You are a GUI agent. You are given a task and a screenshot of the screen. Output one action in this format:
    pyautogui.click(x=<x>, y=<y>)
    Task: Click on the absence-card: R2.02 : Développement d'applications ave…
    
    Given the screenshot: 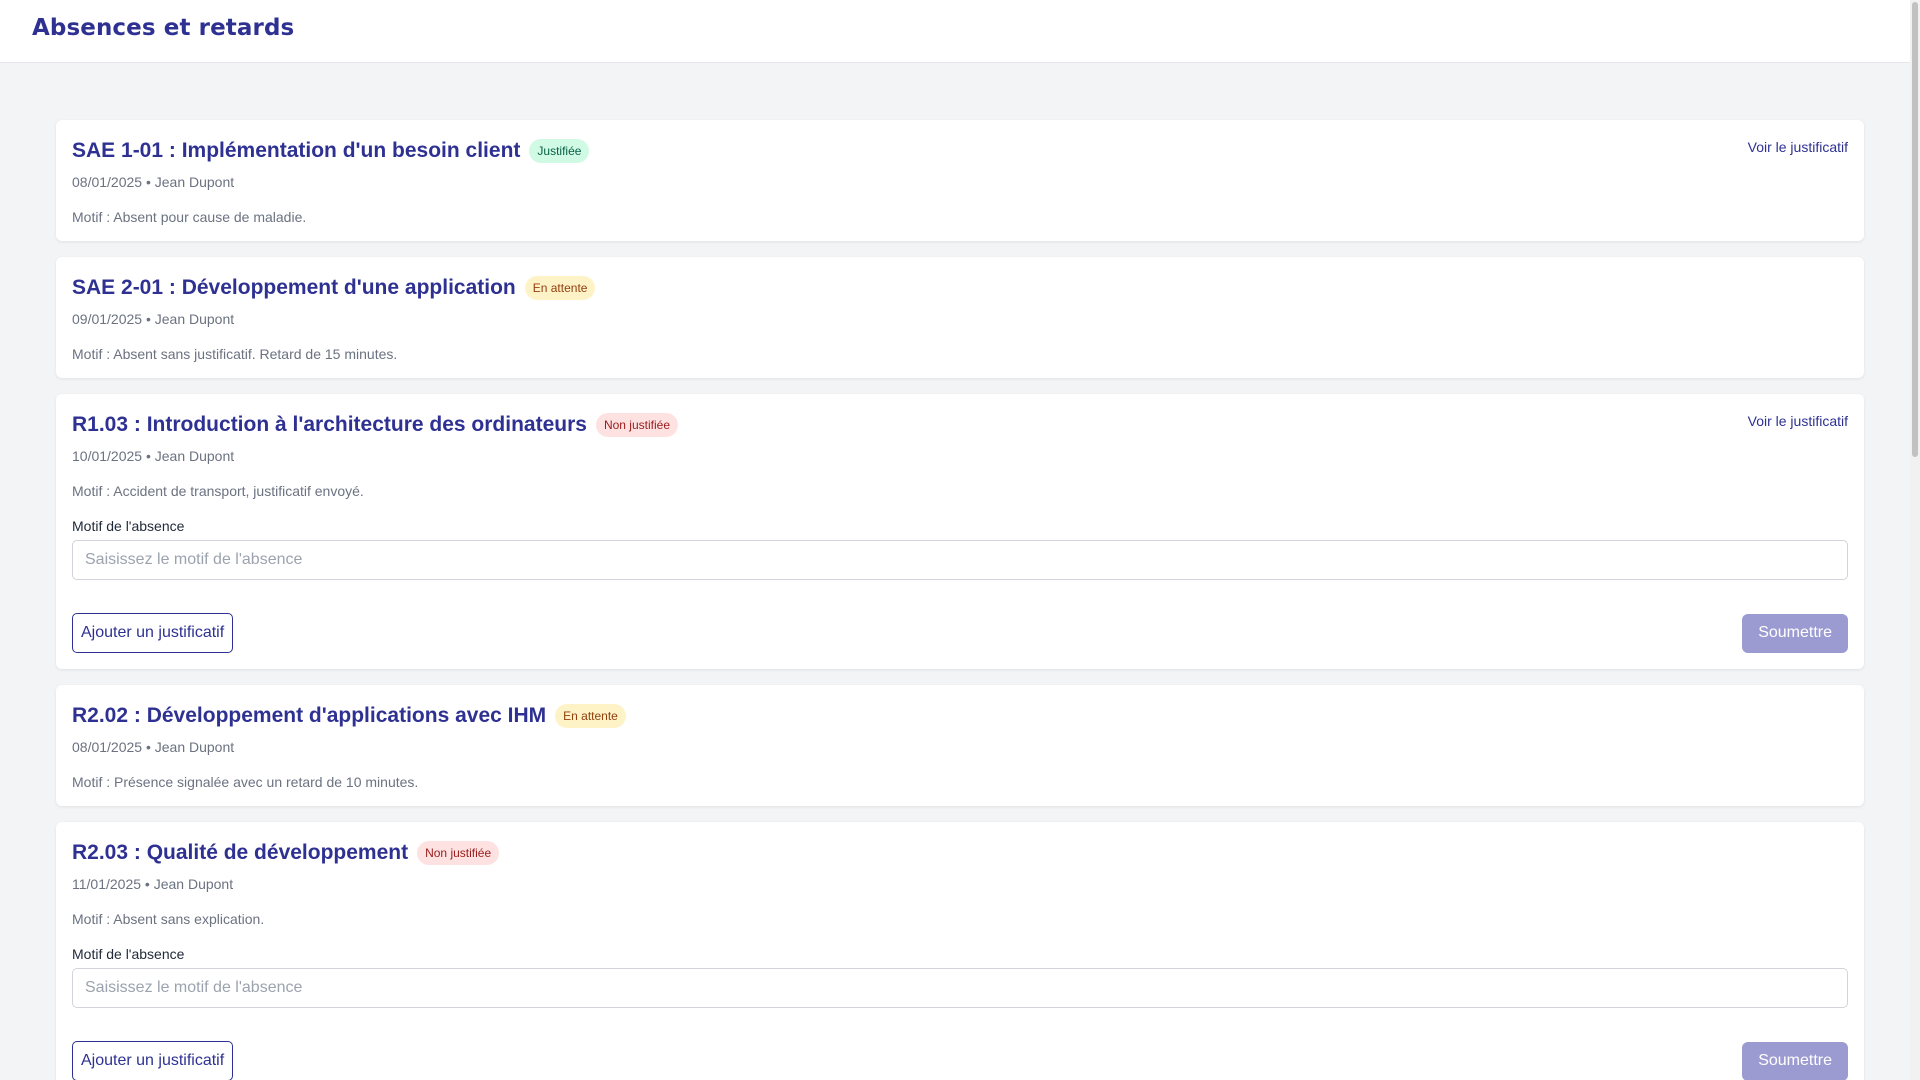 What is the action you would take?
    pyautogui.click(x=960, y=745)
    